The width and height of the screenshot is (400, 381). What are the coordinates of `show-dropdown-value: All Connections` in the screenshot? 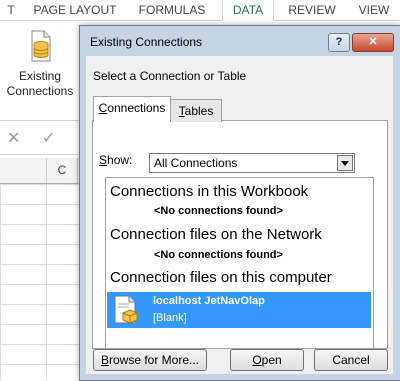 It's located at (196, 163).